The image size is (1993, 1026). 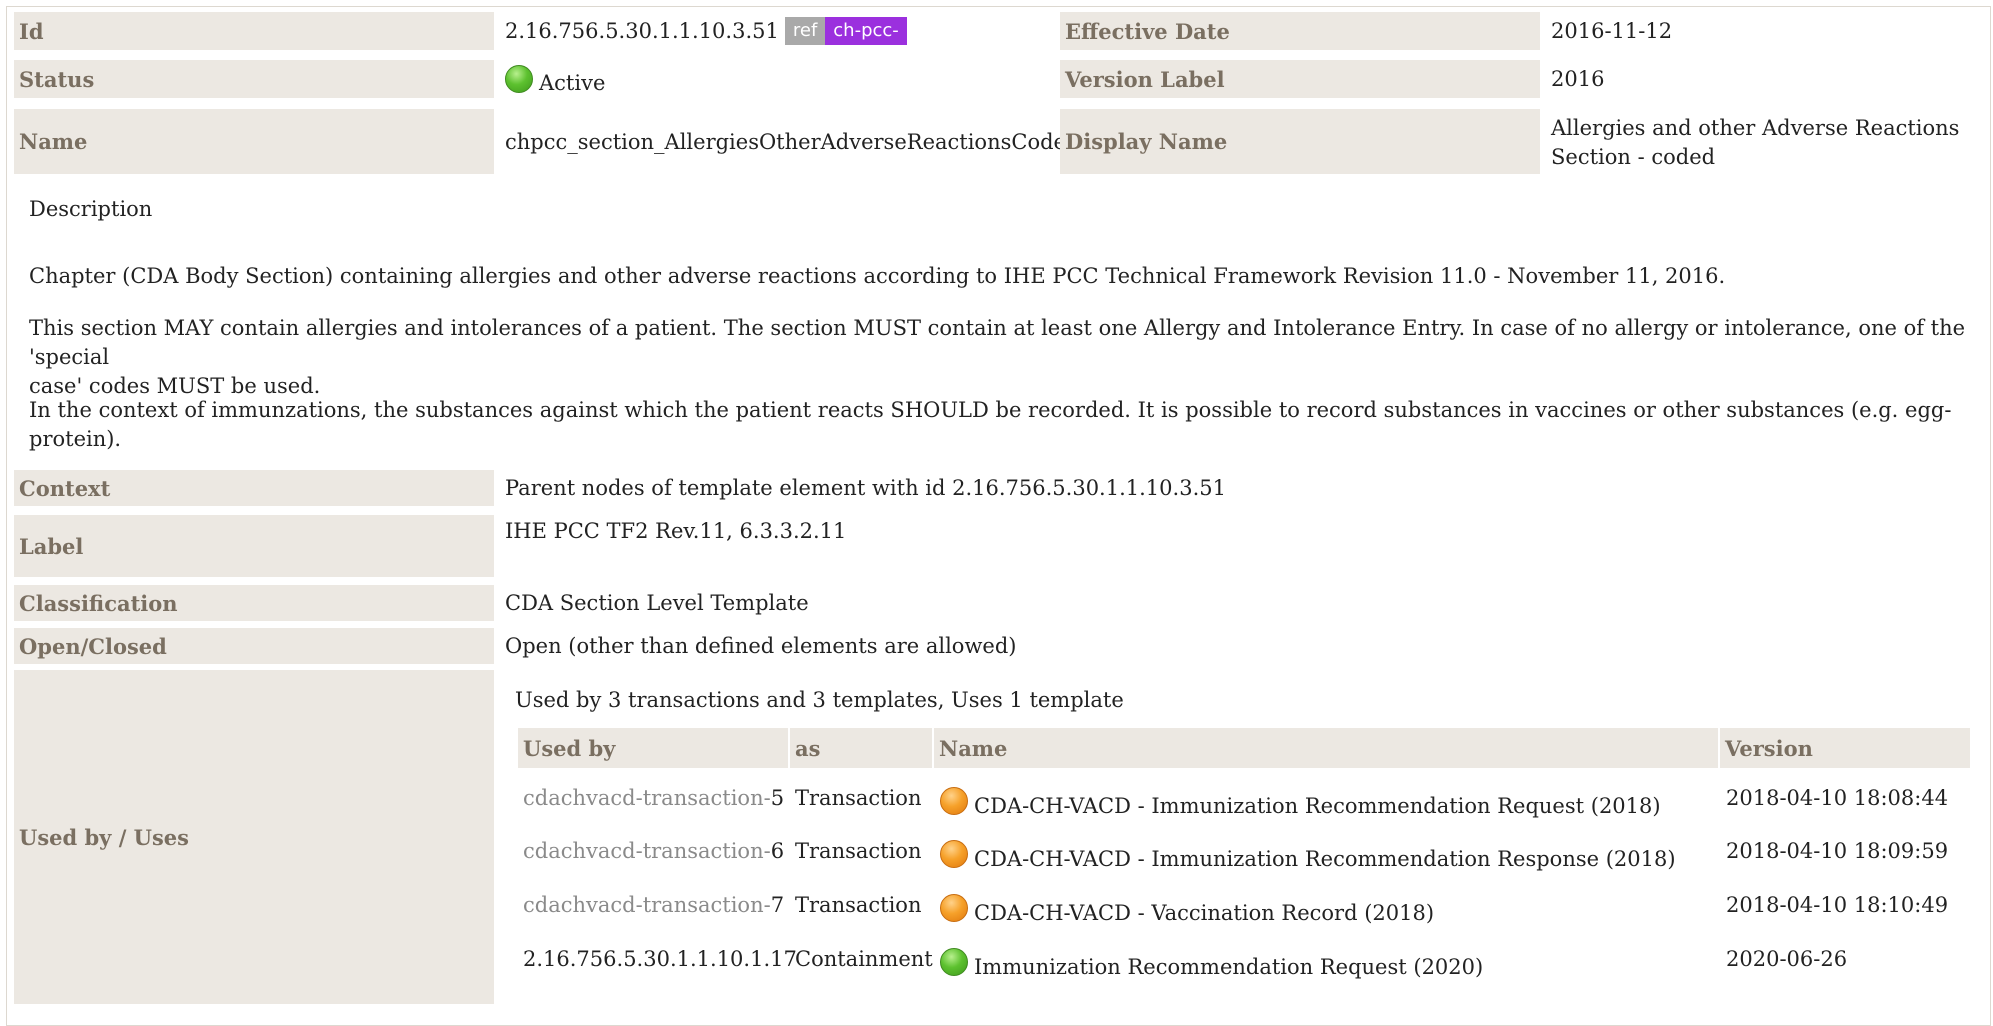 I want to click on usage-name-cell: CDA-CH-VACD - Vaccination Record (2018), so click(x=1187, y=908).